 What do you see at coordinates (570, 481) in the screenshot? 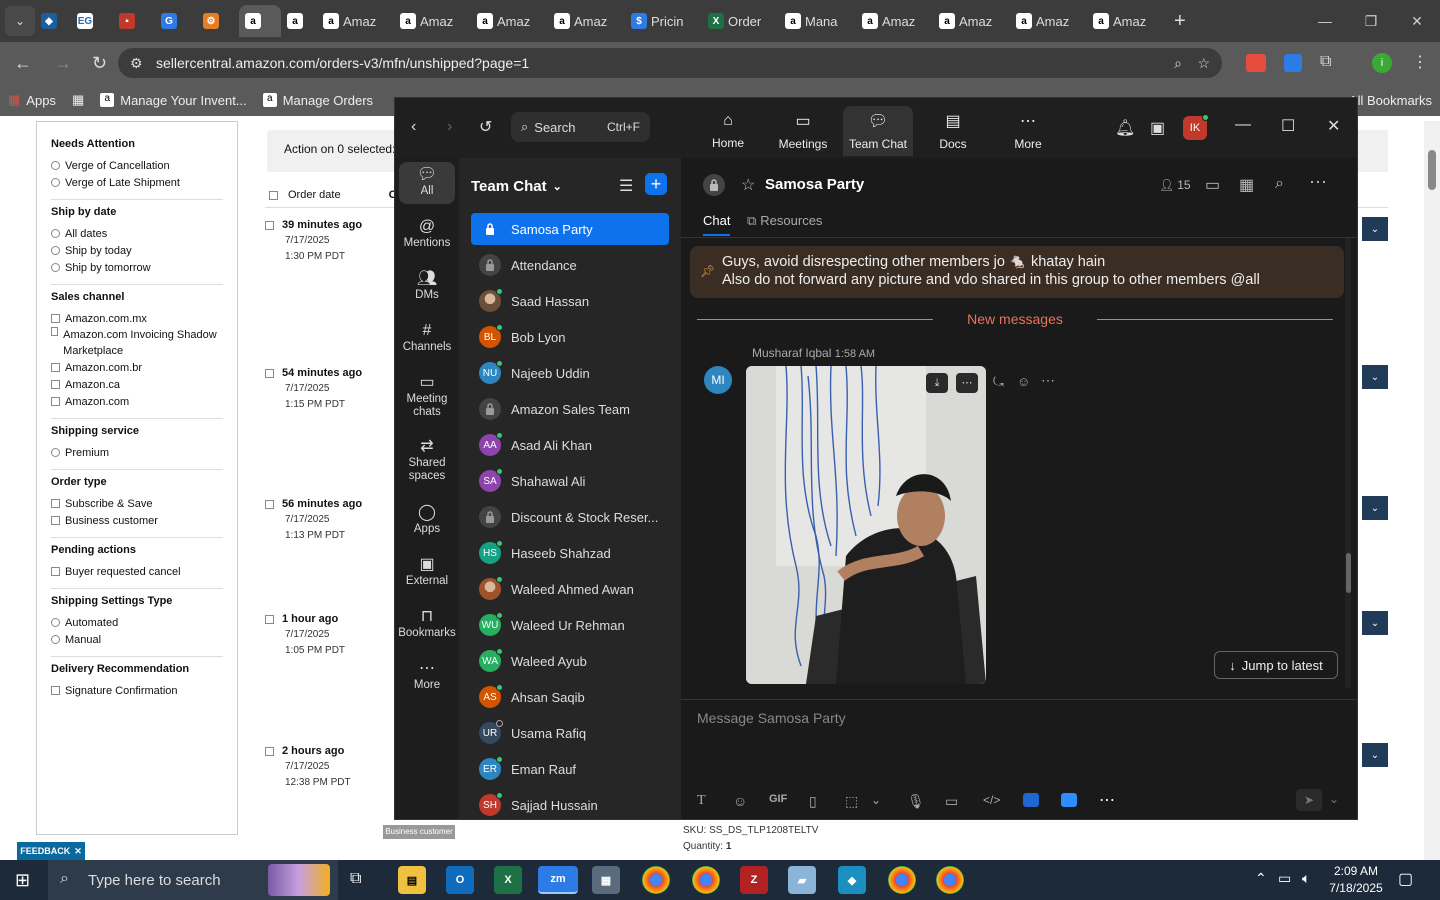
I see `chat-list-item: SA Shahawal Ali` at bounding box center [570, 481].